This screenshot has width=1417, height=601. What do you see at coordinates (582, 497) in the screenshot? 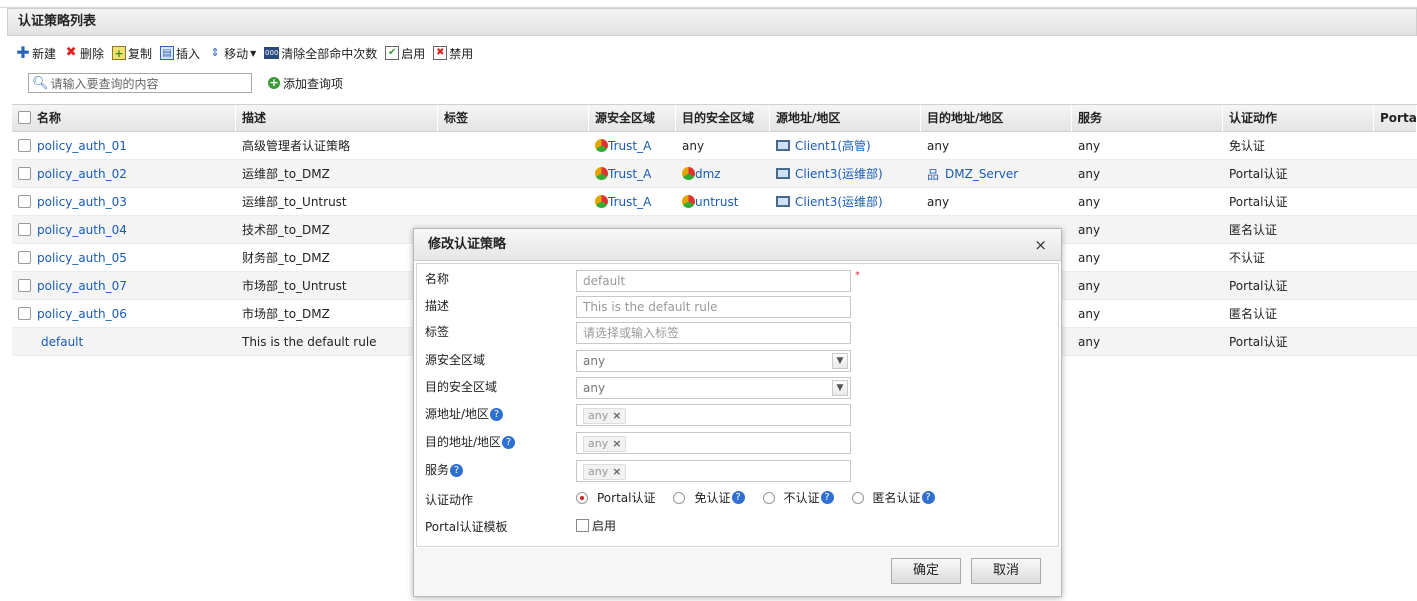
I see `radio-portal` at bounding box center [582, 497].